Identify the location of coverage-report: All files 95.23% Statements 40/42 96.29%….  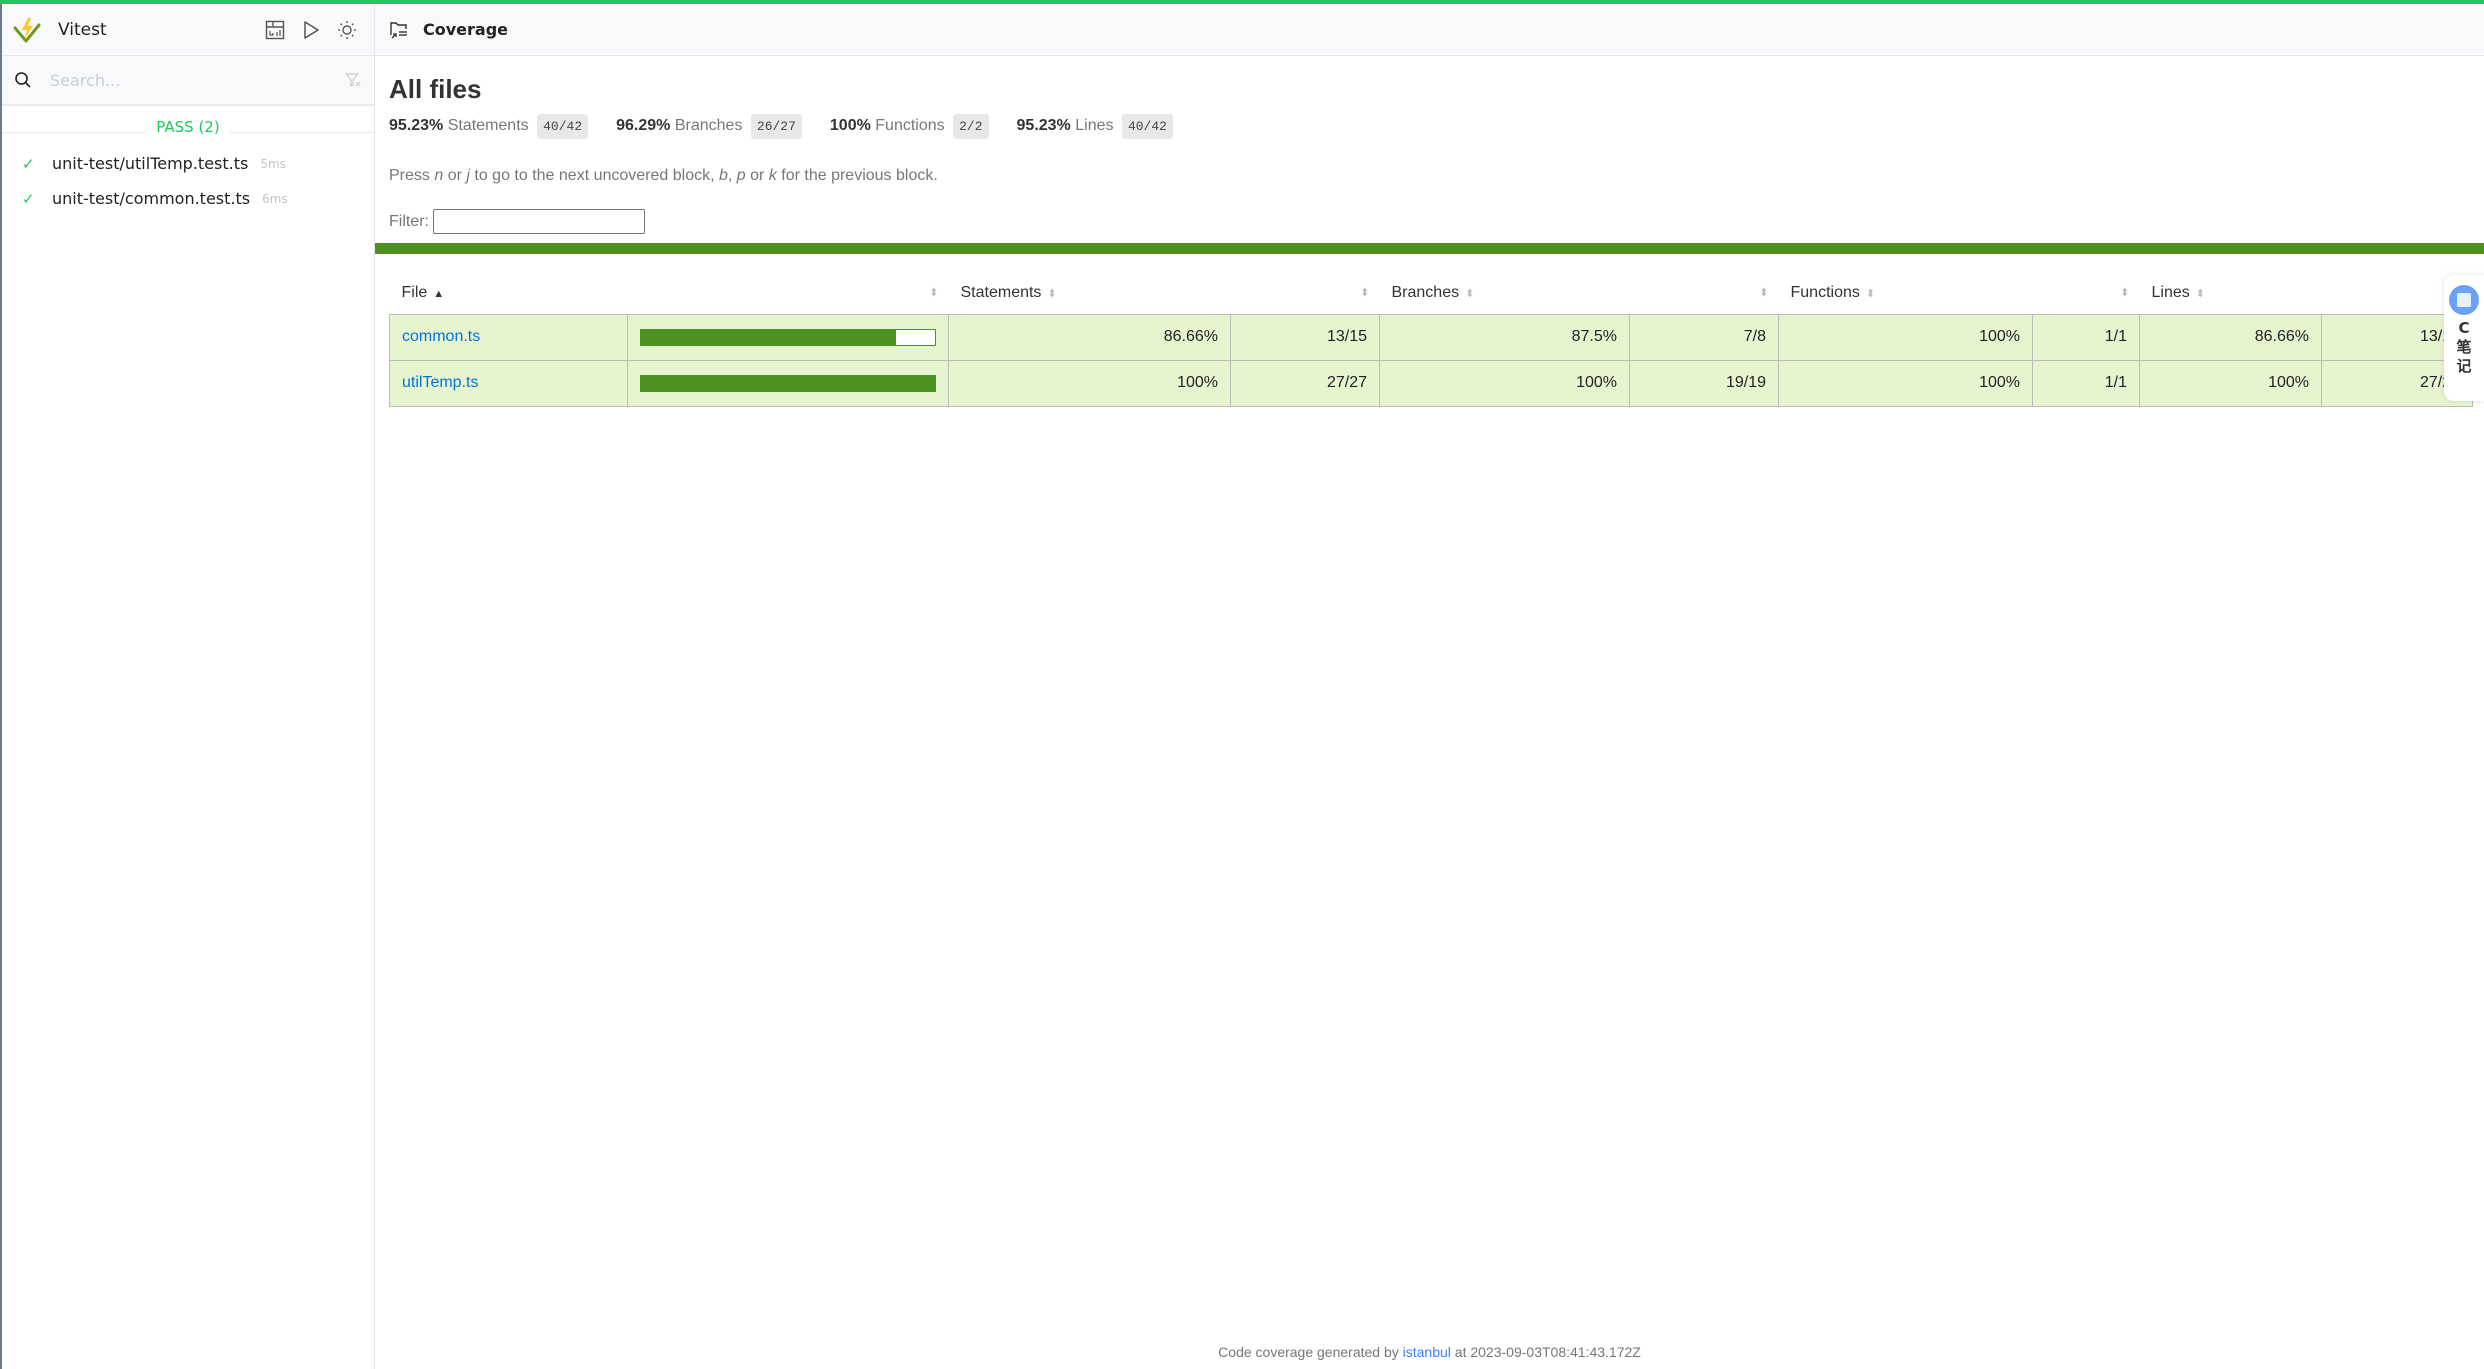
(1436, 145).